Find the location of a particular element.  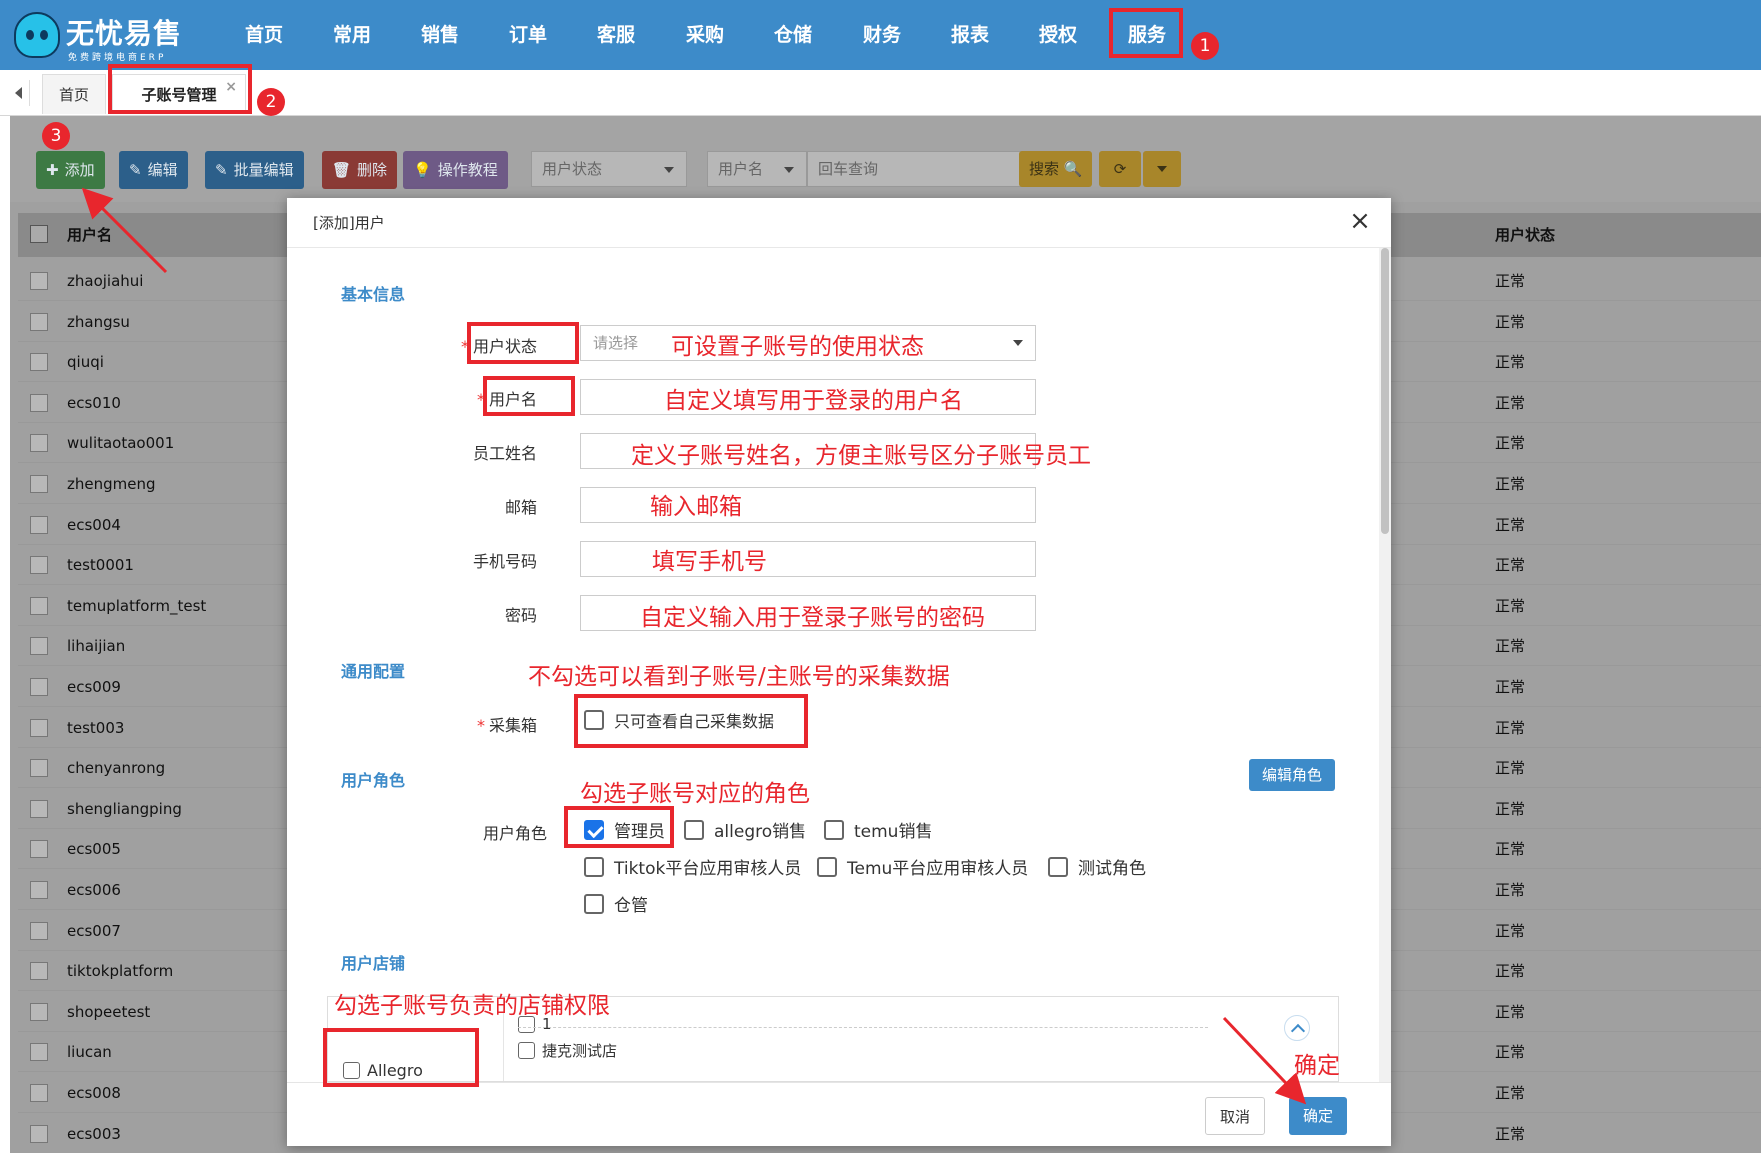

employee-name-label: 员工姓名 is located at coordinates (504, 453).